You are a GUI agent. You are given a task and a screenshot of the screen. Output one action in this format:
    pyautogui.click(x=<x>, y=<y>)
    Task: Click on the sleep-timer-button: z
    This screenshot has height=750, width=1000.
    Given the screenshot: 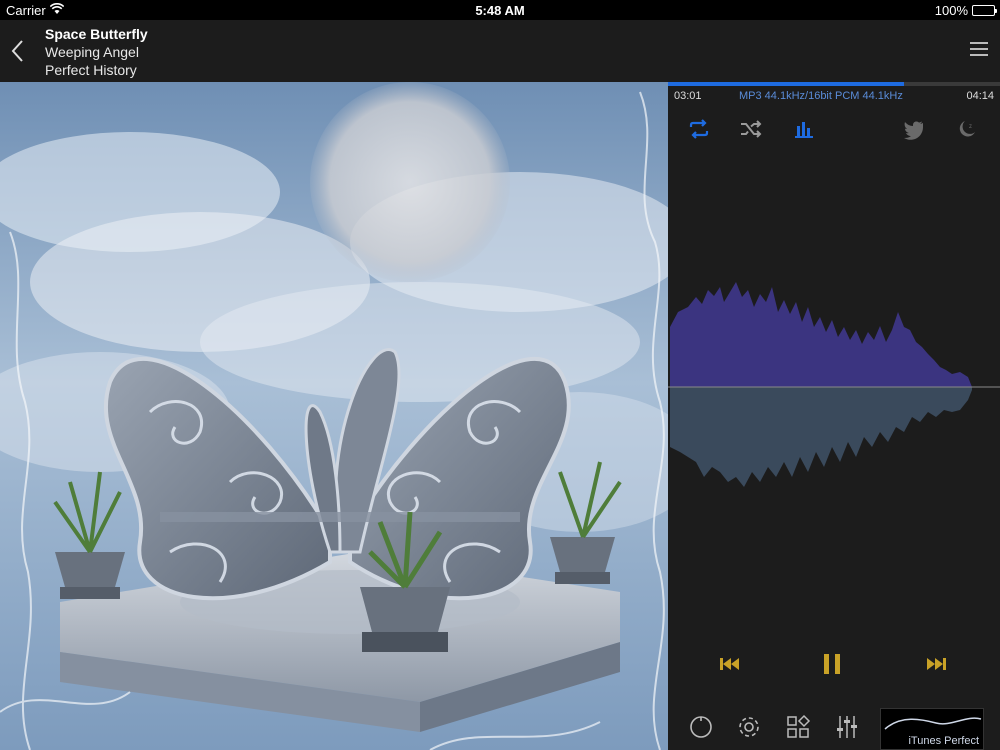 What is the action you would take?
    pyautogui.click(x=967, y=129)
    